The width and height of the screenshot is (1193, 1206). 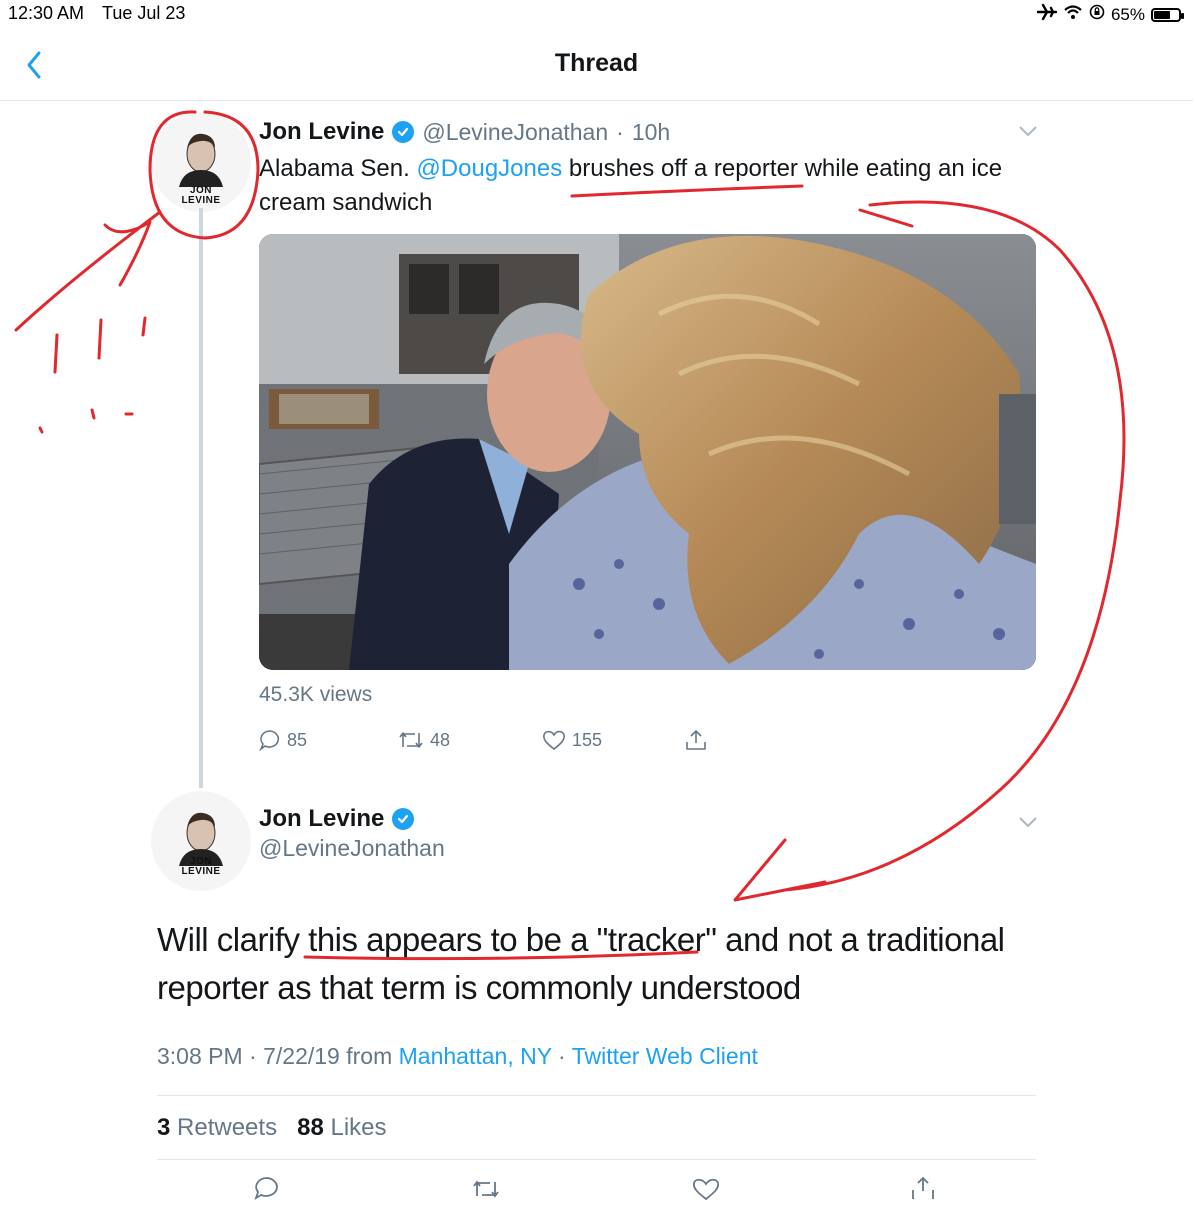 What do you see at coordinates (358, 1127) in the screenshot?
I see `likes-label: Likes` at bounding box center [358, 1127].